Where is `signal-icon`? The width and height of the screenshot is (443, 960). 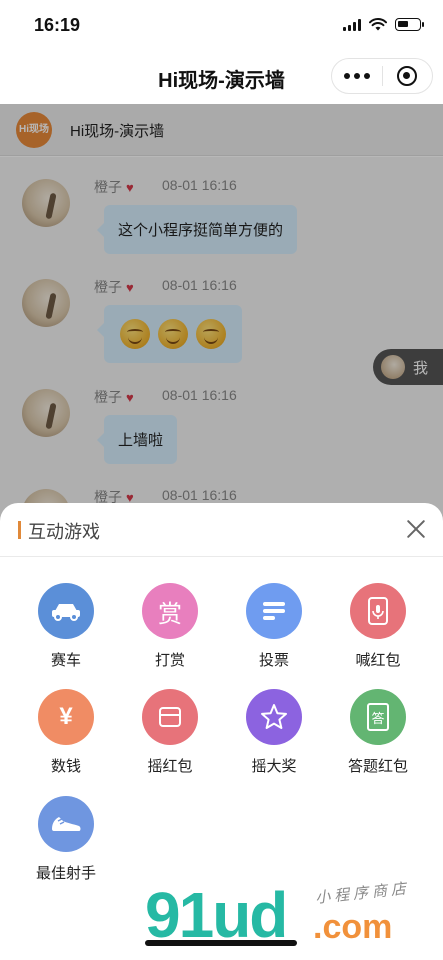
signal-icon is located at coordinates (352, 24).